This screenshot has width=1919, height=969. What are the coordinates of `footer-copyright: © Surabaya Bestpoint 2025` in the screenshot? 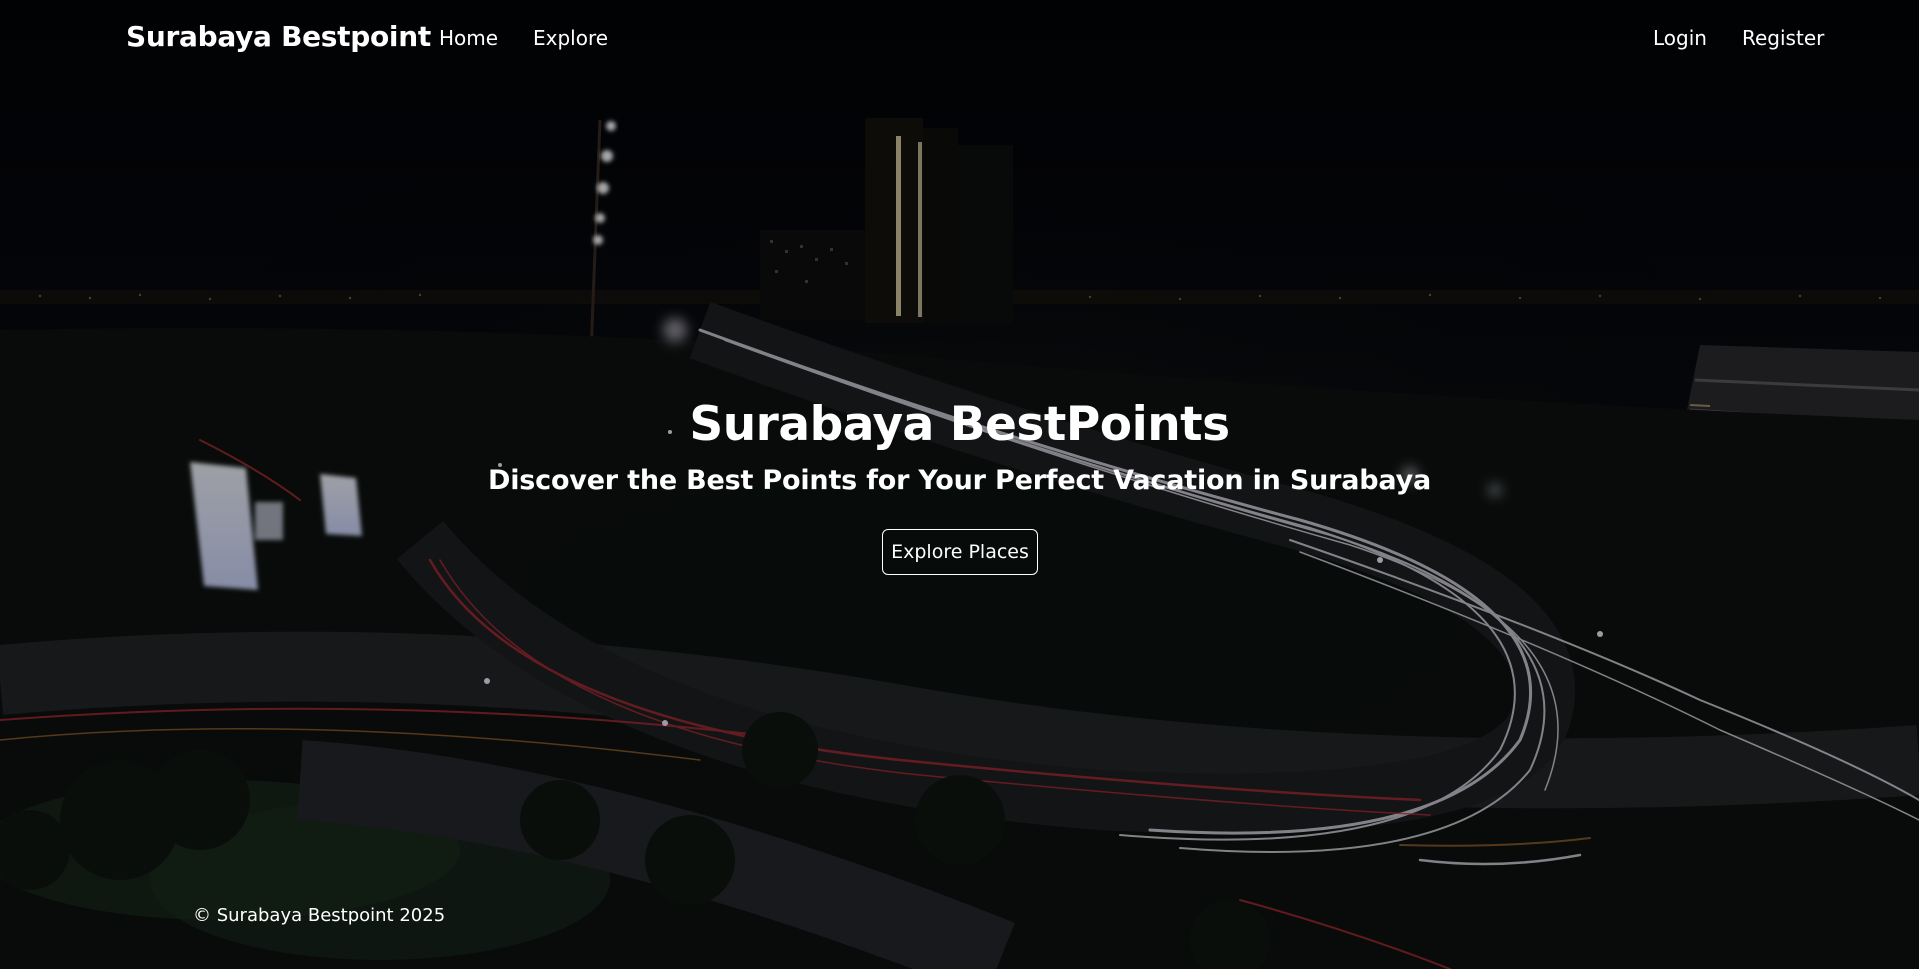 It's located at (319, 915).